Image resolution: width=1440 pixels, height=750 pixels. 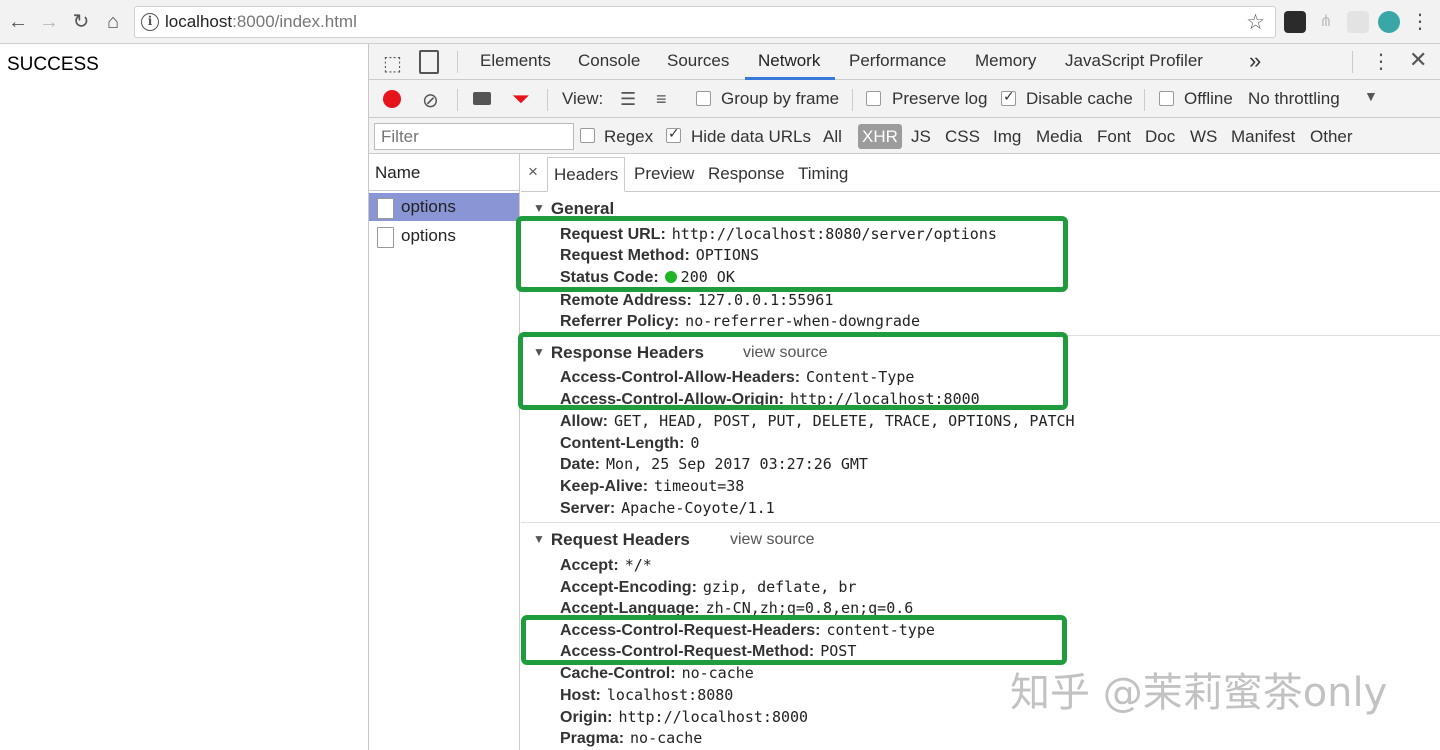 I want to click on type-filter-all: All, so click(x=832, y=137).